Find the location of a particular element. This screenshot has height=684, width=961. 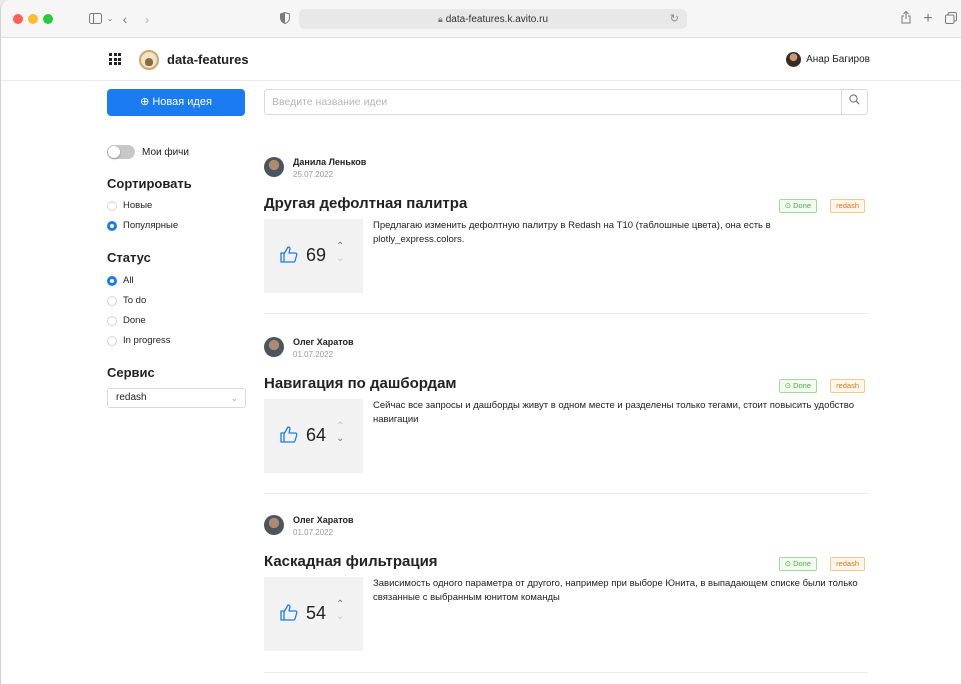

tab-overview-icon is located at coordinates (951, 19).